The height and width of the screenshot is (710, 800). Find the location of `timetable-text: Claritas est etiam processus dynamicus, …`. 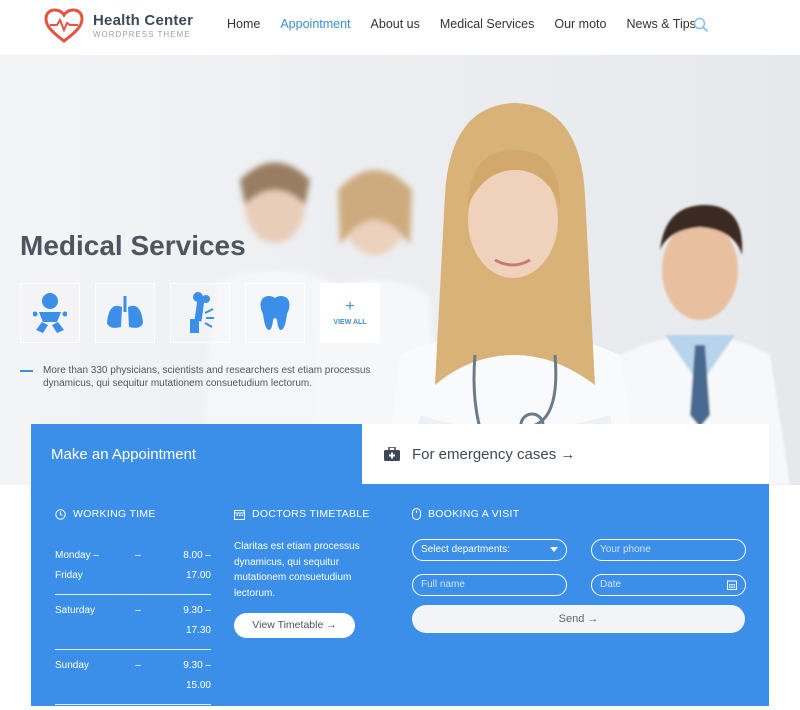

timetable-text: Claritas est etiam processus dynamicus, … is located at coordinates (297, 570).